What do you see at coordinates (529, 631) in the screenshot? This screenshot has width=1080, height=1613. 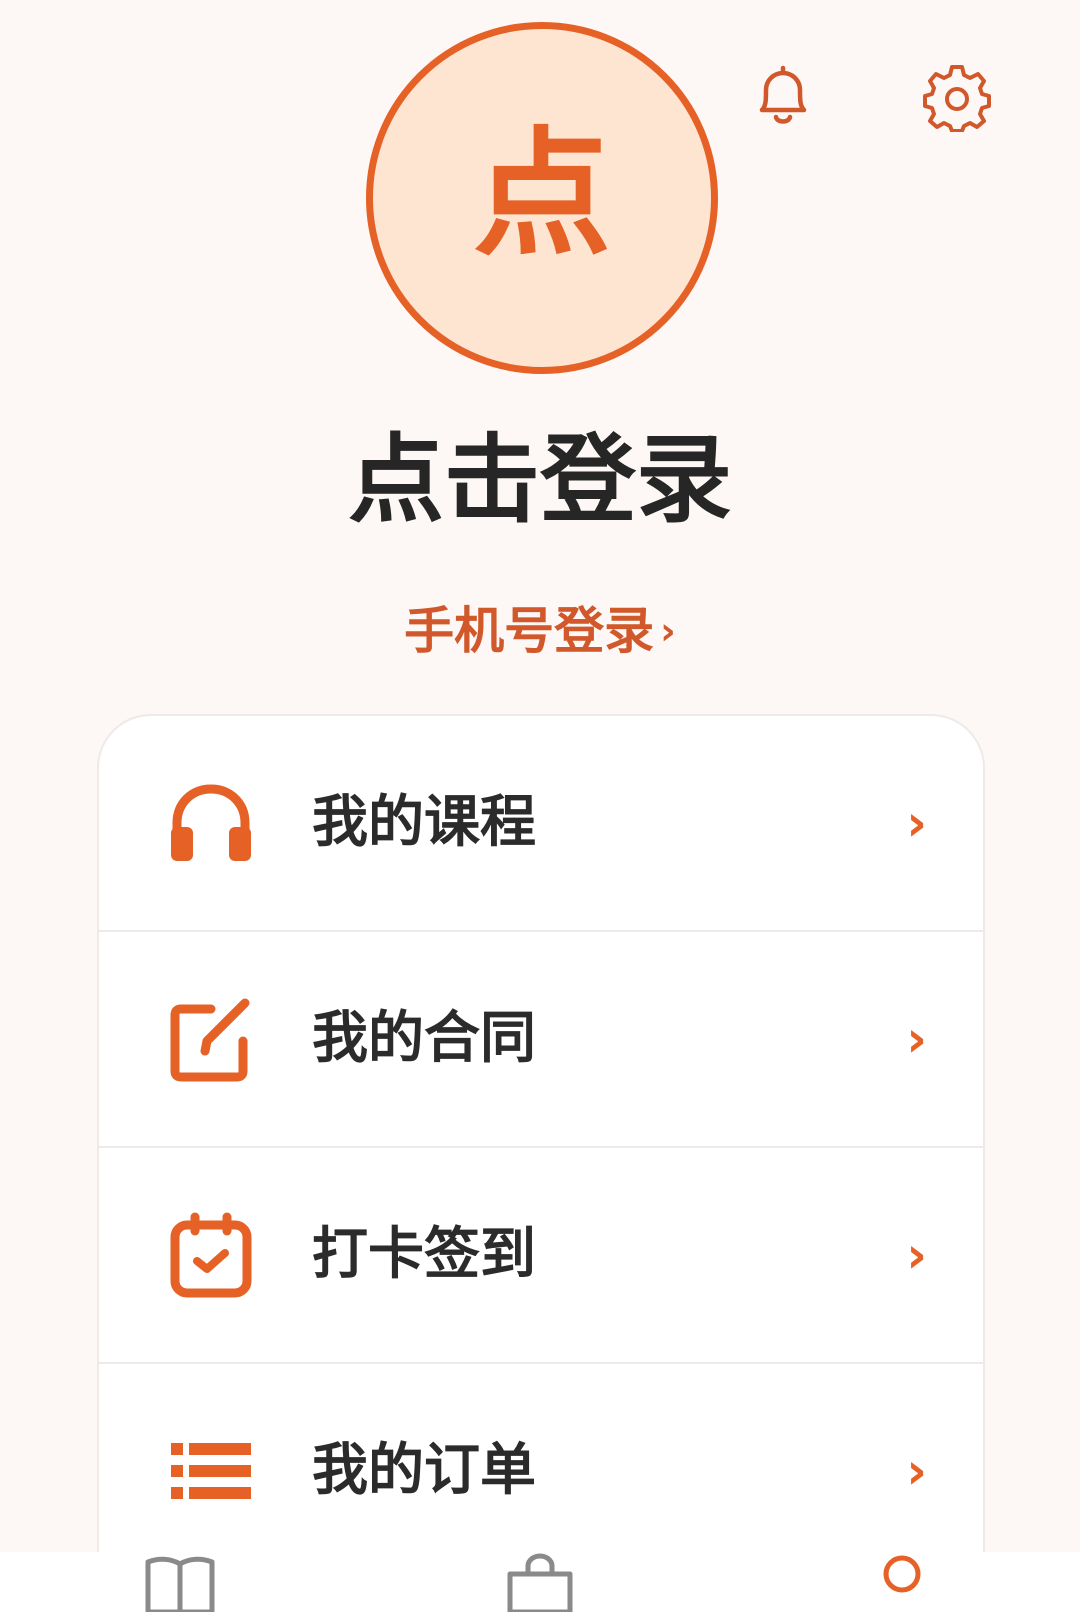 I see `phone-login-label: 手机号登录` at bounding box center [529, 631].